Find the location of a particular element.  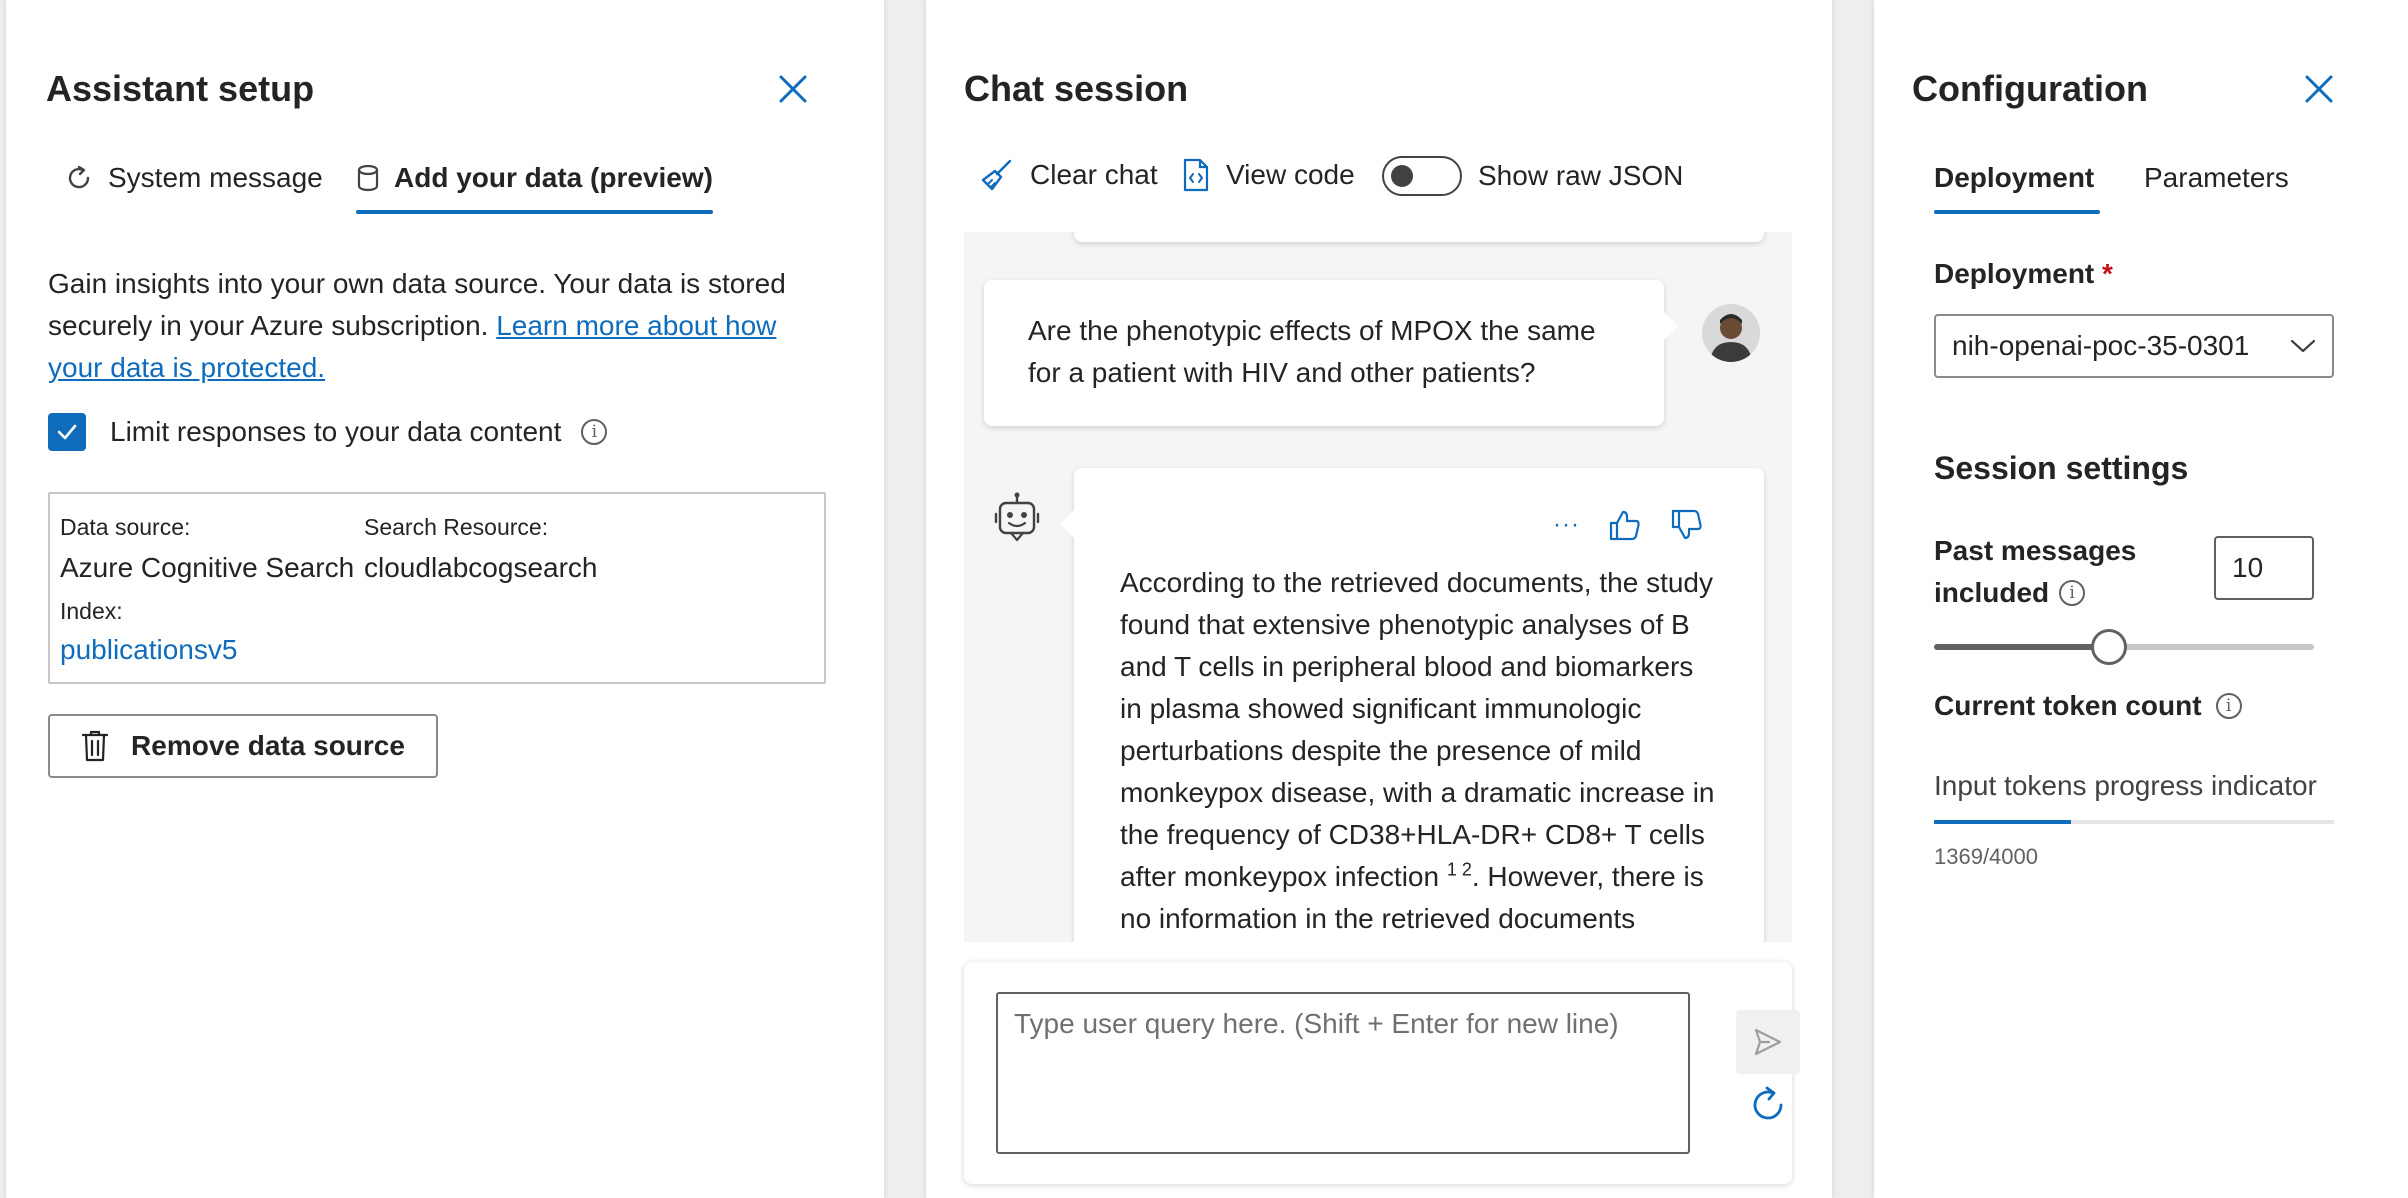

current-token-count-label: Current token count i is located at coordinates (2088, 706).